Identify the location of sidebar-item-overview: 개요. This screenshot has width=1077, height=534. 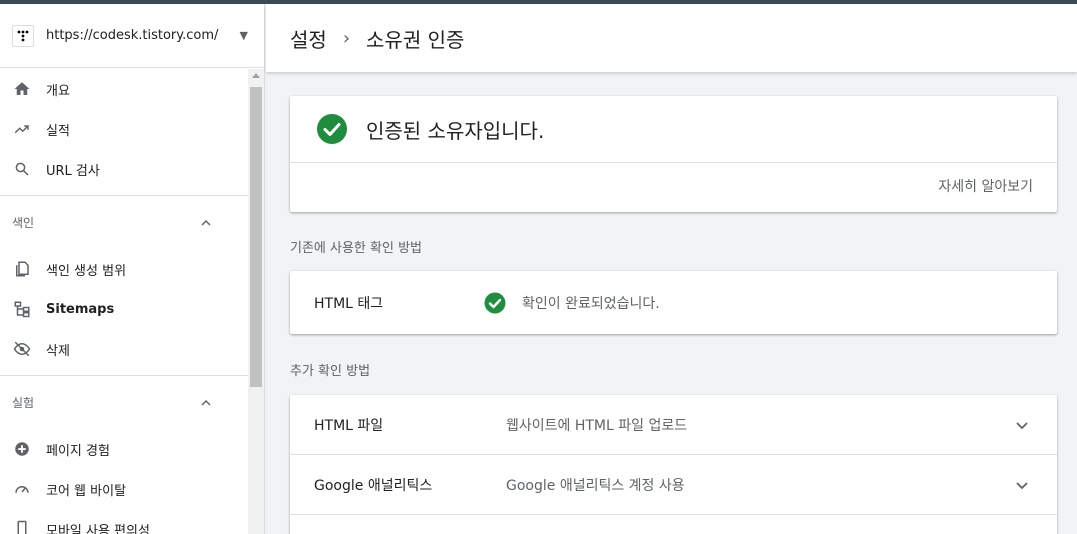
(124, 89).